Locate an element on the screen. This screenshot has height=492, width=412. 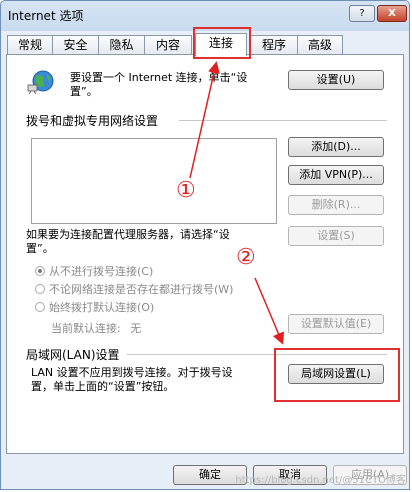
annotation-one: ① is located at coordinates (186, 190).